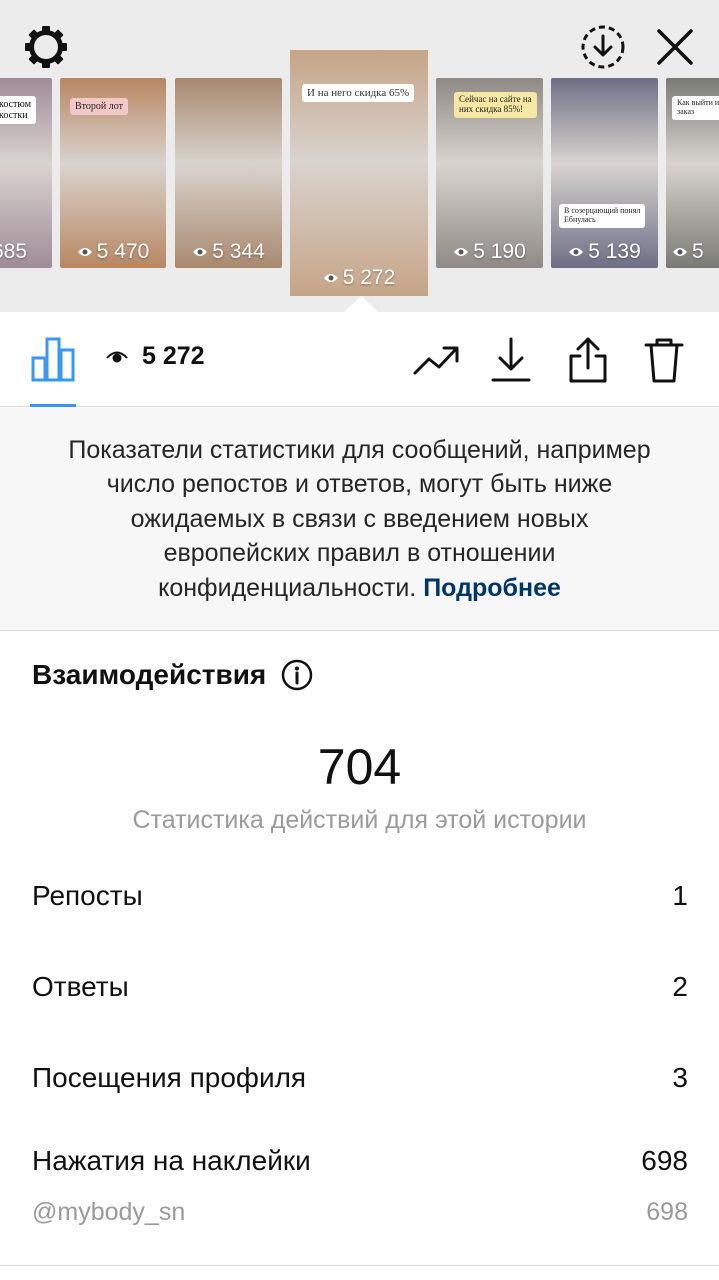 The width and height of the screenshot is (719, 1280). What do you see at coordinates (602, 216) in the screenshot?
I see `story-sticker: В созерцающий понял Ебнулась` at bounding box center [602, 216].